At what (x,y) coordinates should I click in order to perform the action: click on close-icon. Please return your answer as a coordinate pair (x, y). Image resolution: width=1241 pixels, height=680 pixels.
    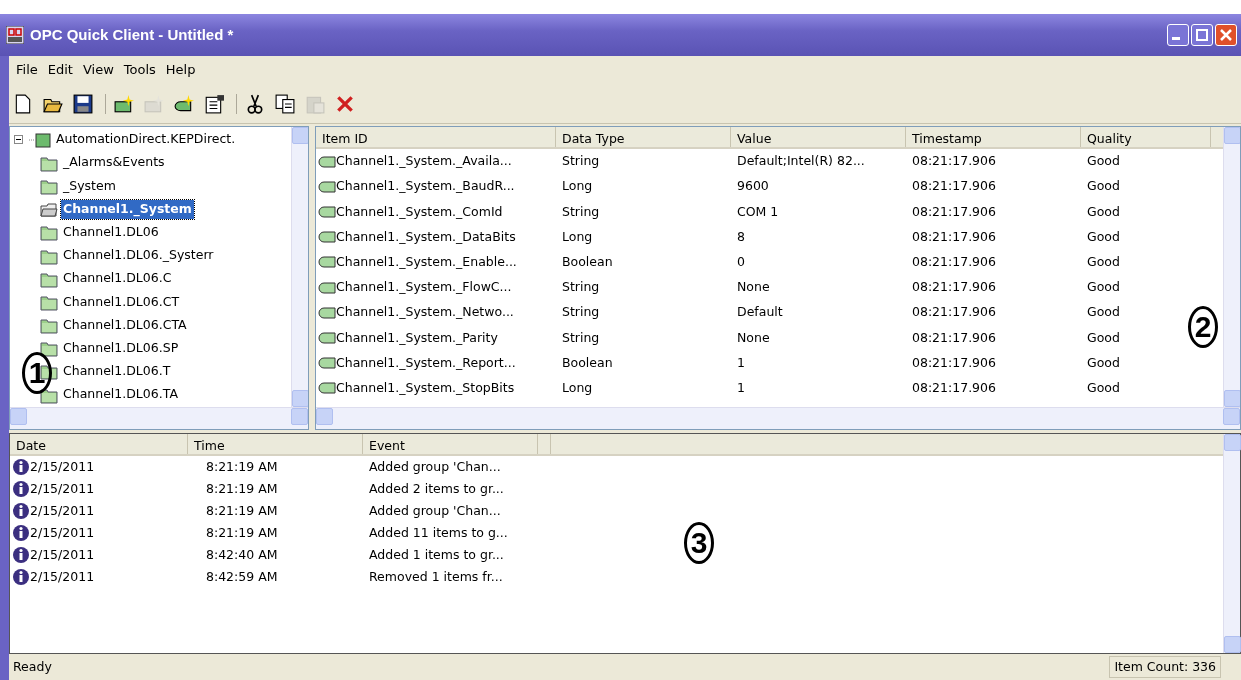
    Looking at the image, I should click on (1226, 35).